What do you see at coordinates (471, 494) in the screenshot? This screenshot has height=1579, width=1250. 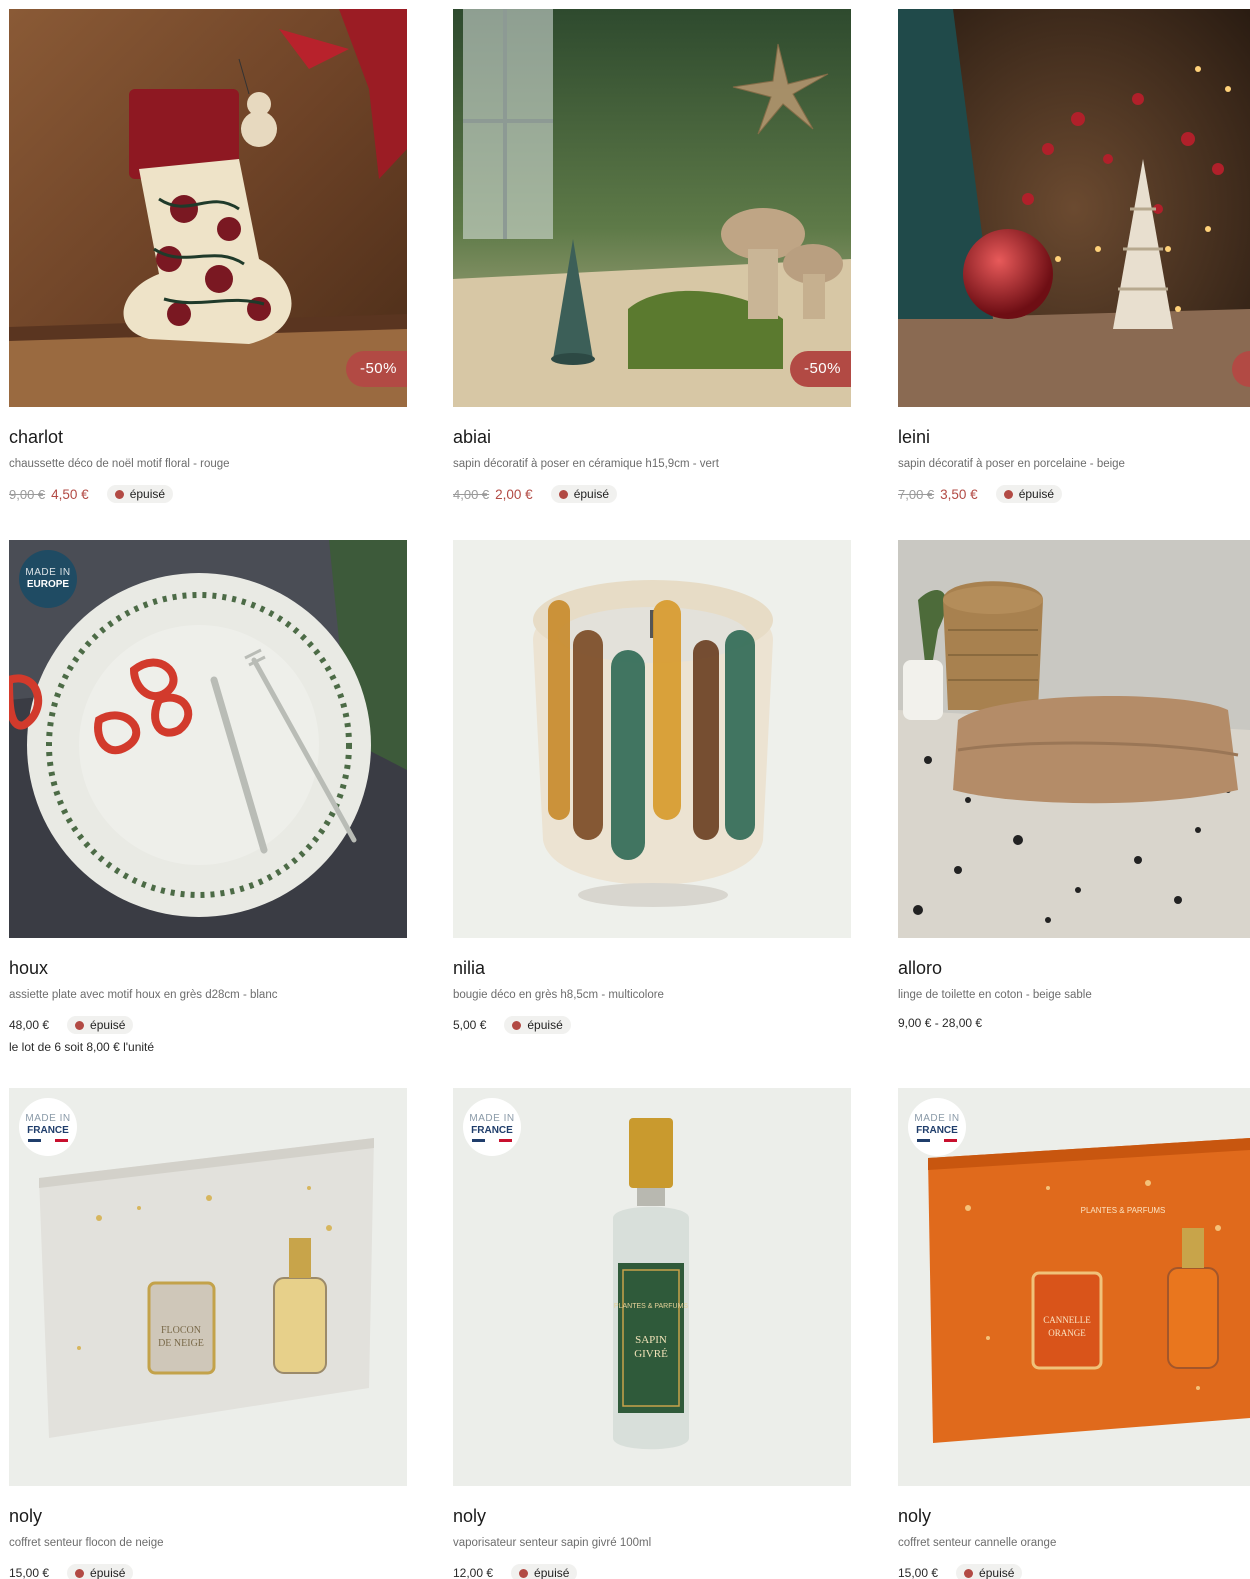 I see `original-price: 4,00 €` at bounding box center [471, 494].